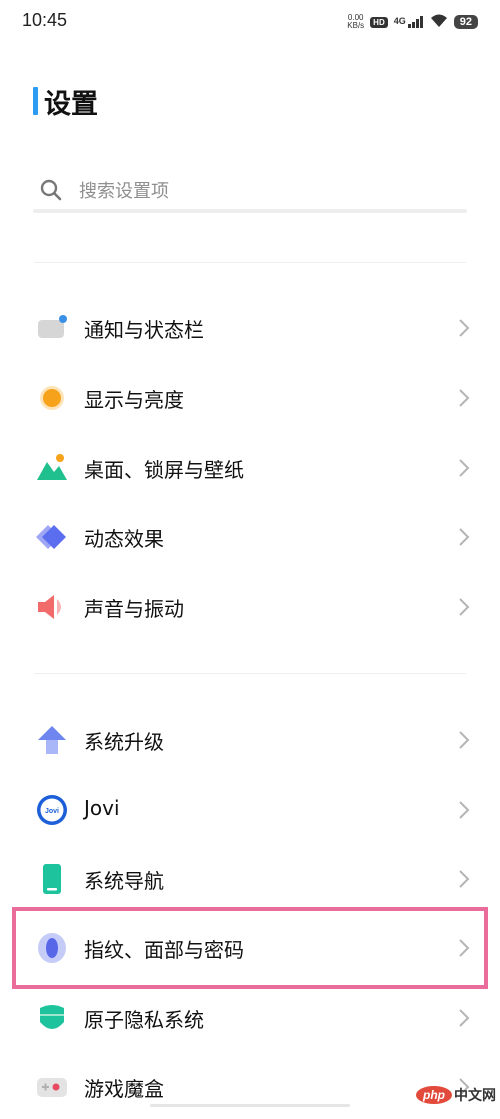  What do you see at coordinates (52, 326) in the screenshot?
I see `notification-icon` at bounding box center [52, 326].